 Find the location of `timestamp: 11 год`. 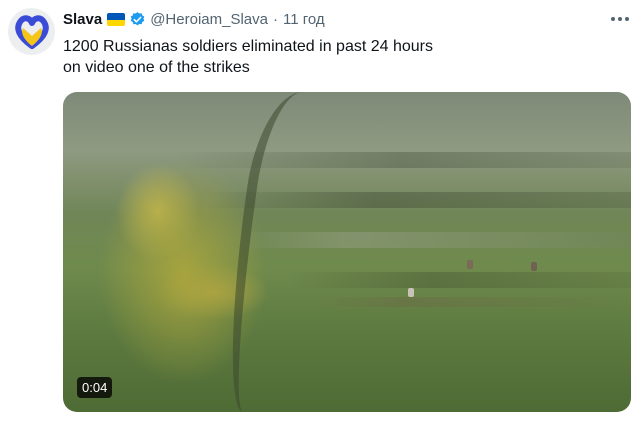

timestamp: 11 год is located at coordinates (304, 19).